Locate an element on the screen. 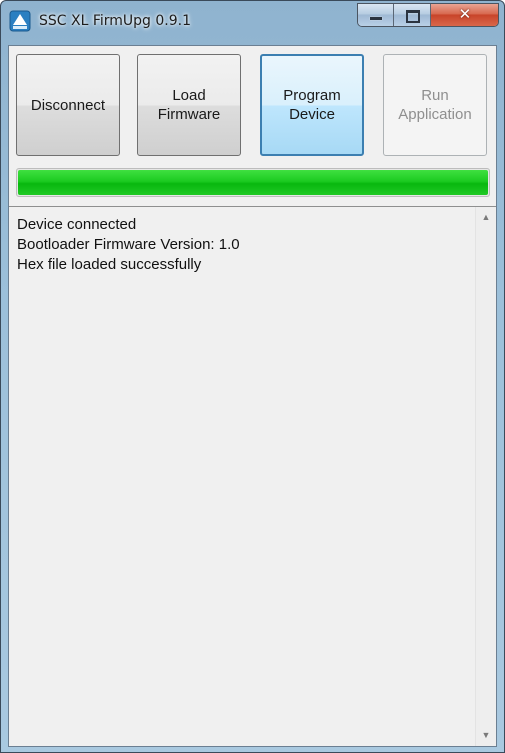  disconnect-label: Disconnect is located at coordinates (68, 105).